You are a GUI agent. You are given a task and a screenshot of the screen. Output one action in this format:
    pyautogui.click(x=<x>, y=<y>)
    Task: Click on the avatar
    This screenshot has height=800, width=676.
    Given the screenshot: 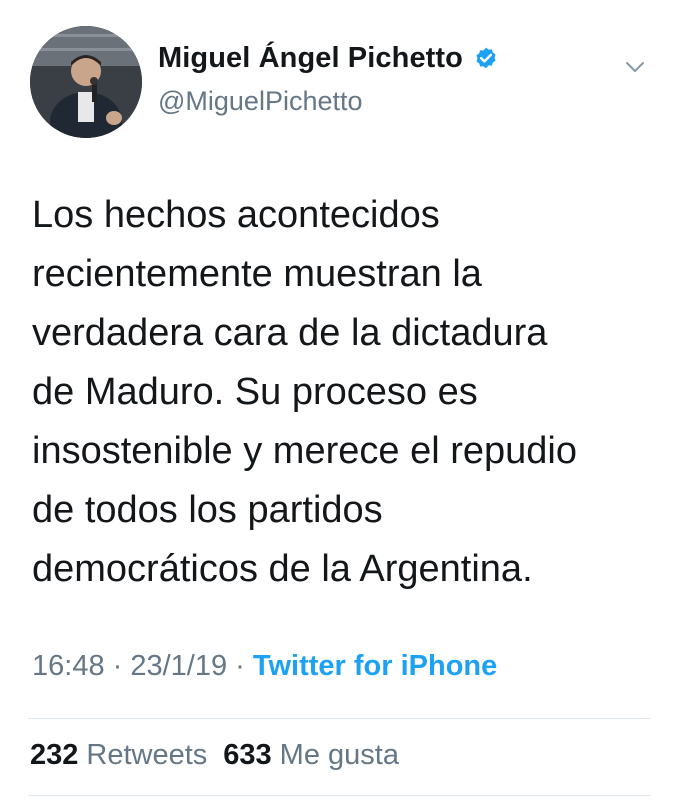 What is the action you would take?
    pyautogui.click(x=86, y=82)
    